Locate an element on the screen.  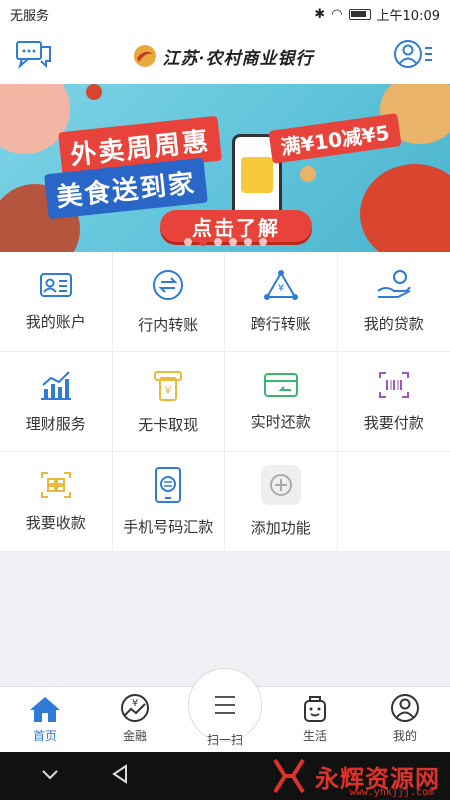
grid-item-phone-remittance: 手机号码汇款 is located at coordinates (168, 502).